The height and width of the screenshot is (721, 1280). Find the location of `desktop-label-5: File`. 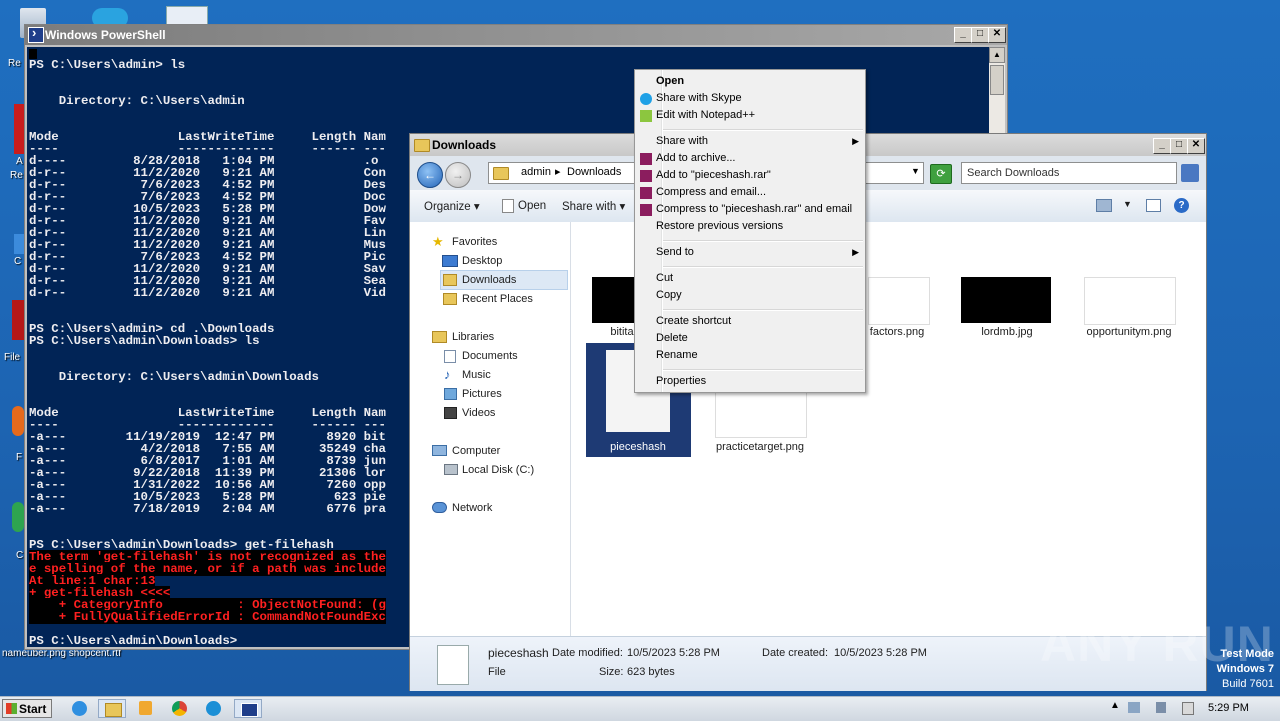

desktop-label-5: File is located at coordinates (12, 357).